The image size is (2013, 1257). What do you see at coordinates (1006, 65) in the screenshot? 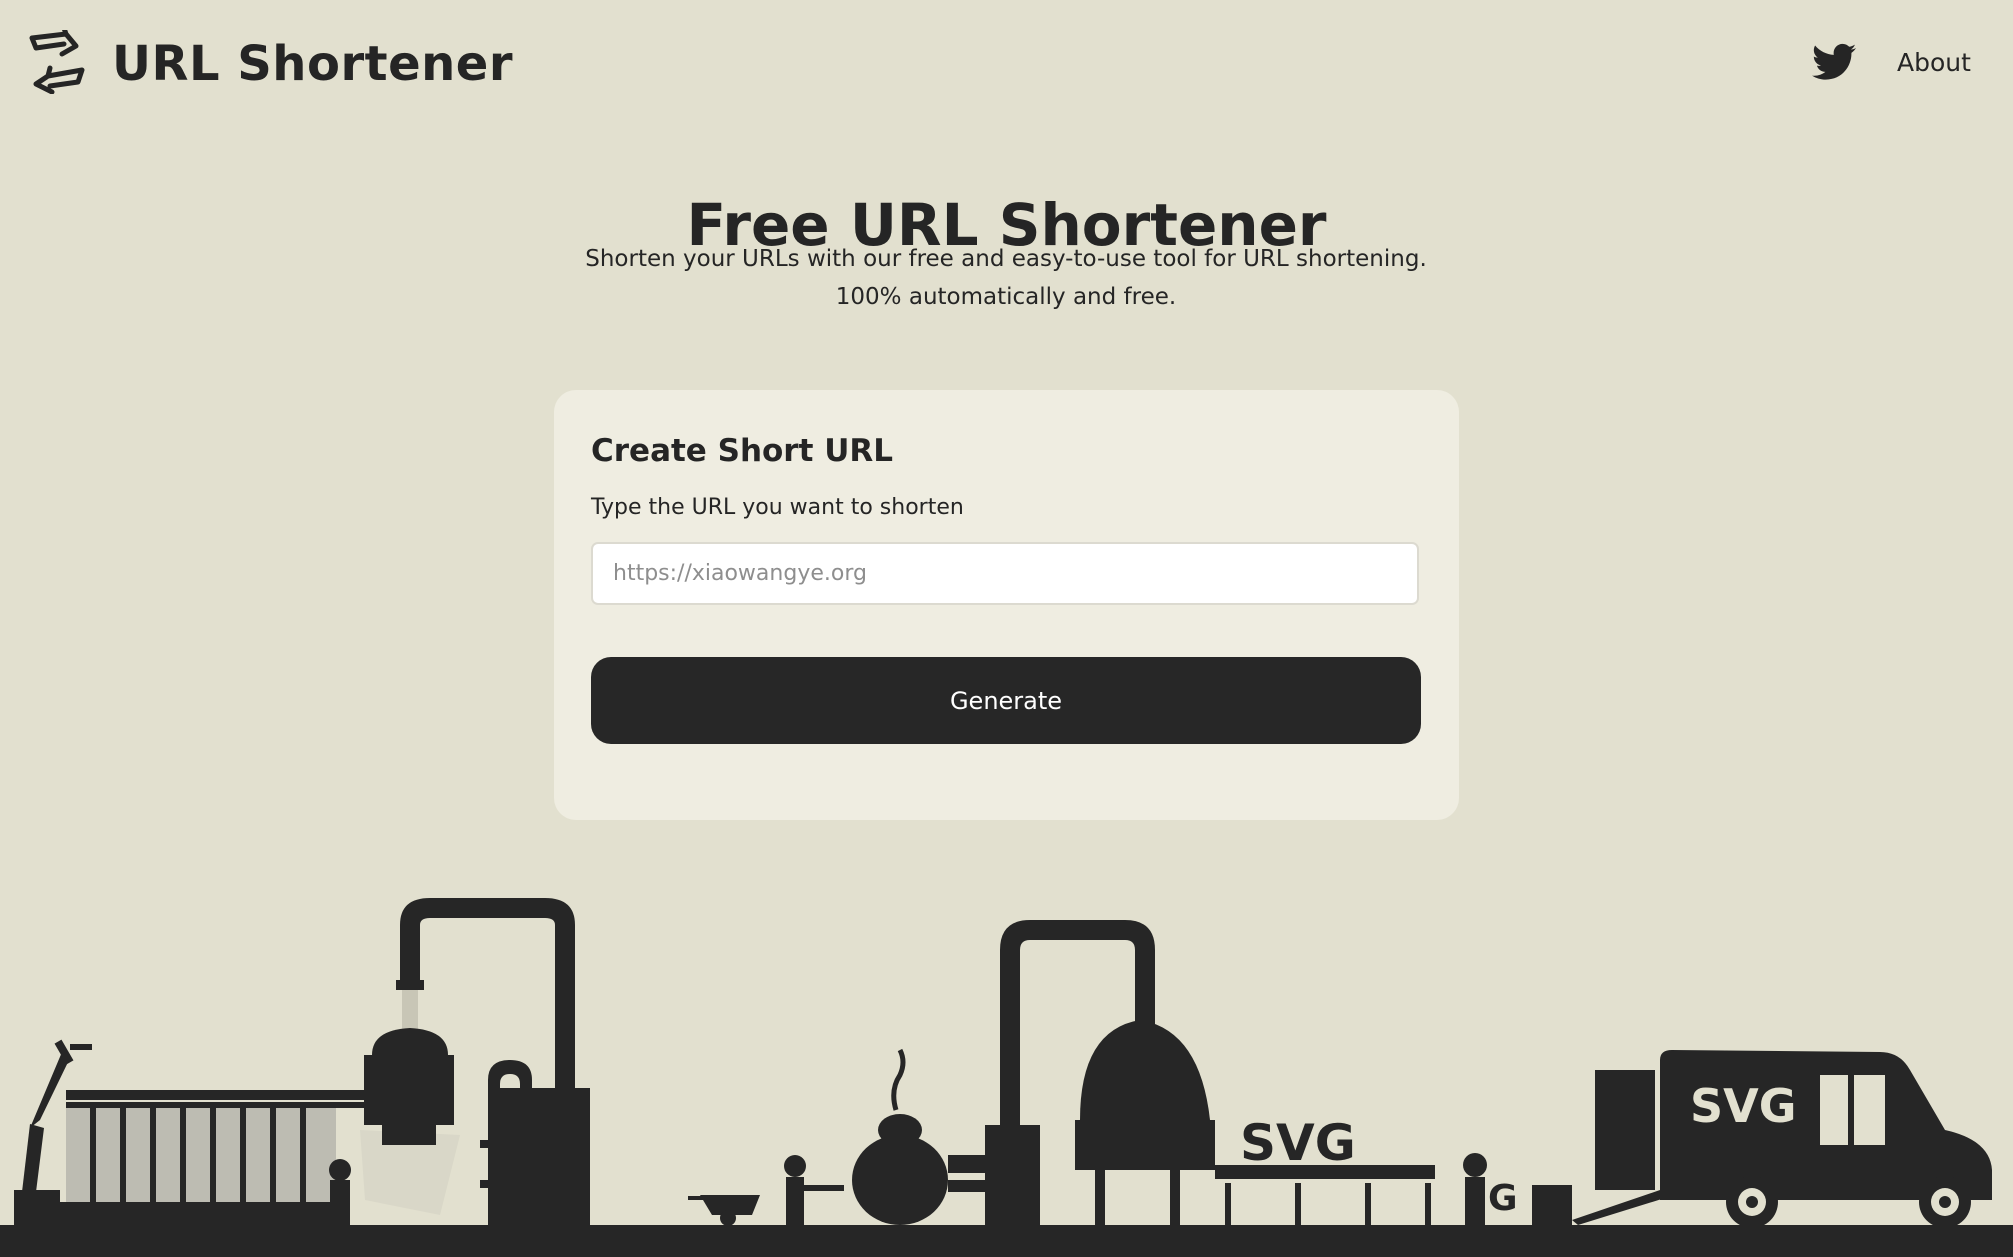
I see `site-header: URL Shortener About` at bounding box center [1006, 65].